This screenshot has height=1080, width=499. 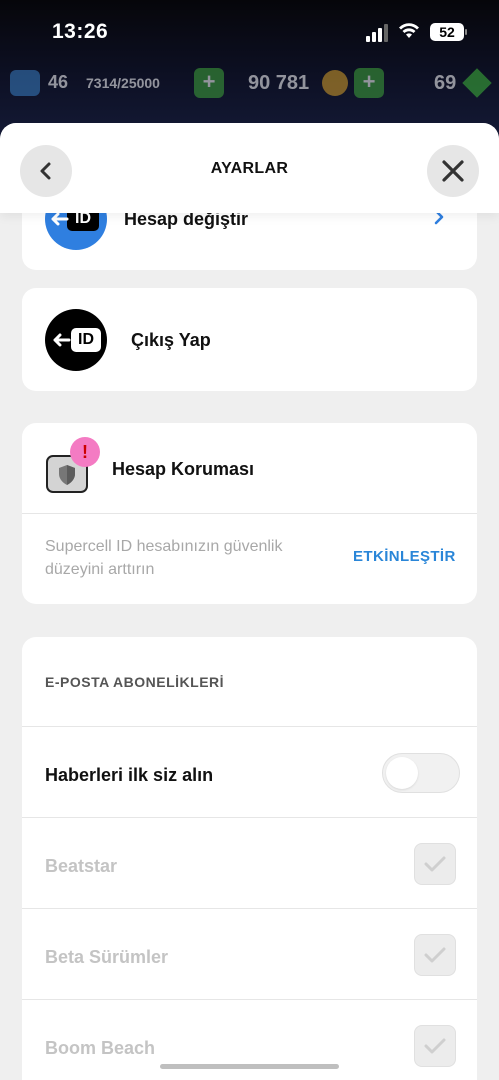 I want to click on newsletter-label: Haberleri ilk siz alın, so click(x=129, y=775).